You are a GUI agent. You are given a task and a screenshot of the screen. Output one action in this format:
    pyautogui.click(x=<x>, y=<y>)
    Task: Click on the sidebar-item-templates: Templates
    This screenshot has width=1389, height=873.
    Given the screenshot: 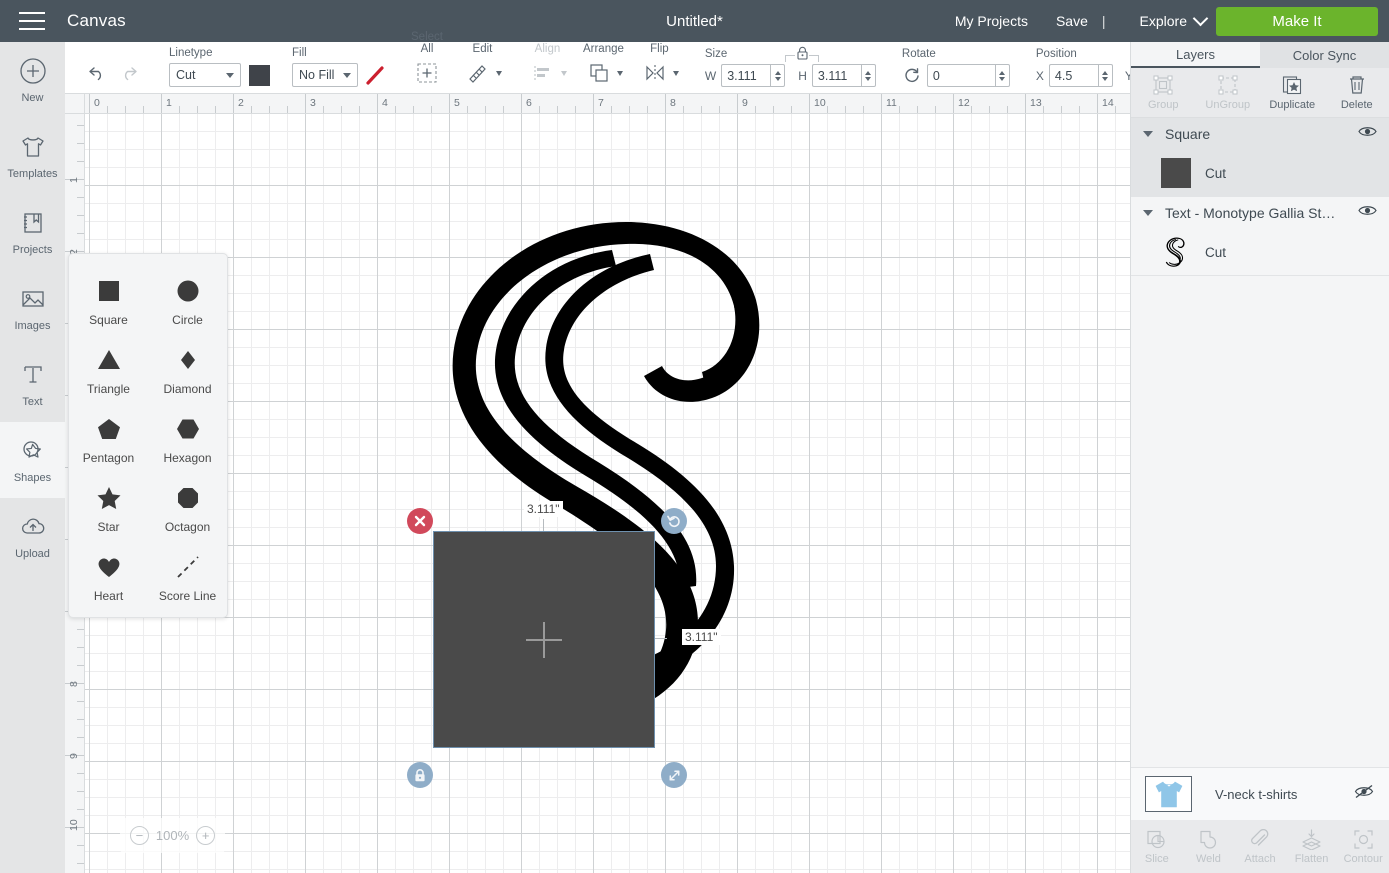 What is the action you would take?
    pyautogui.click(x=32, y=156)
    